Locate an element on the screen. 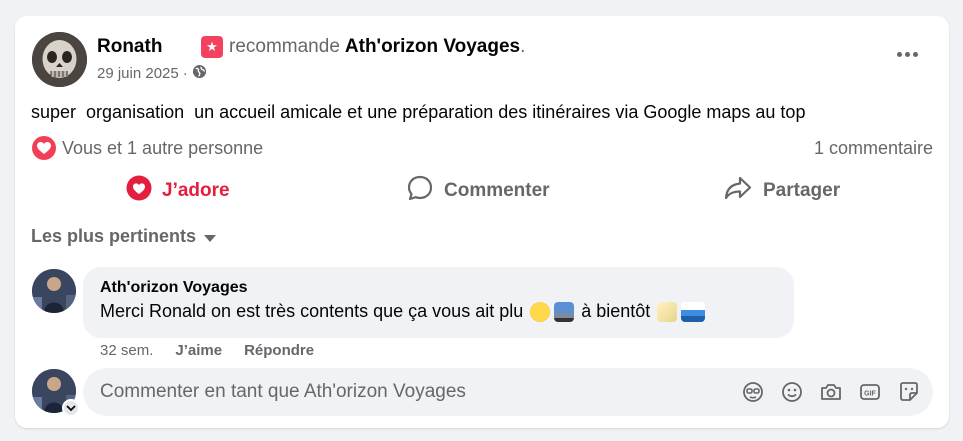 Image resolution: width=963 pixels, height=441 pixels. comment-label: Commenter is located at coordinates (497, 190).